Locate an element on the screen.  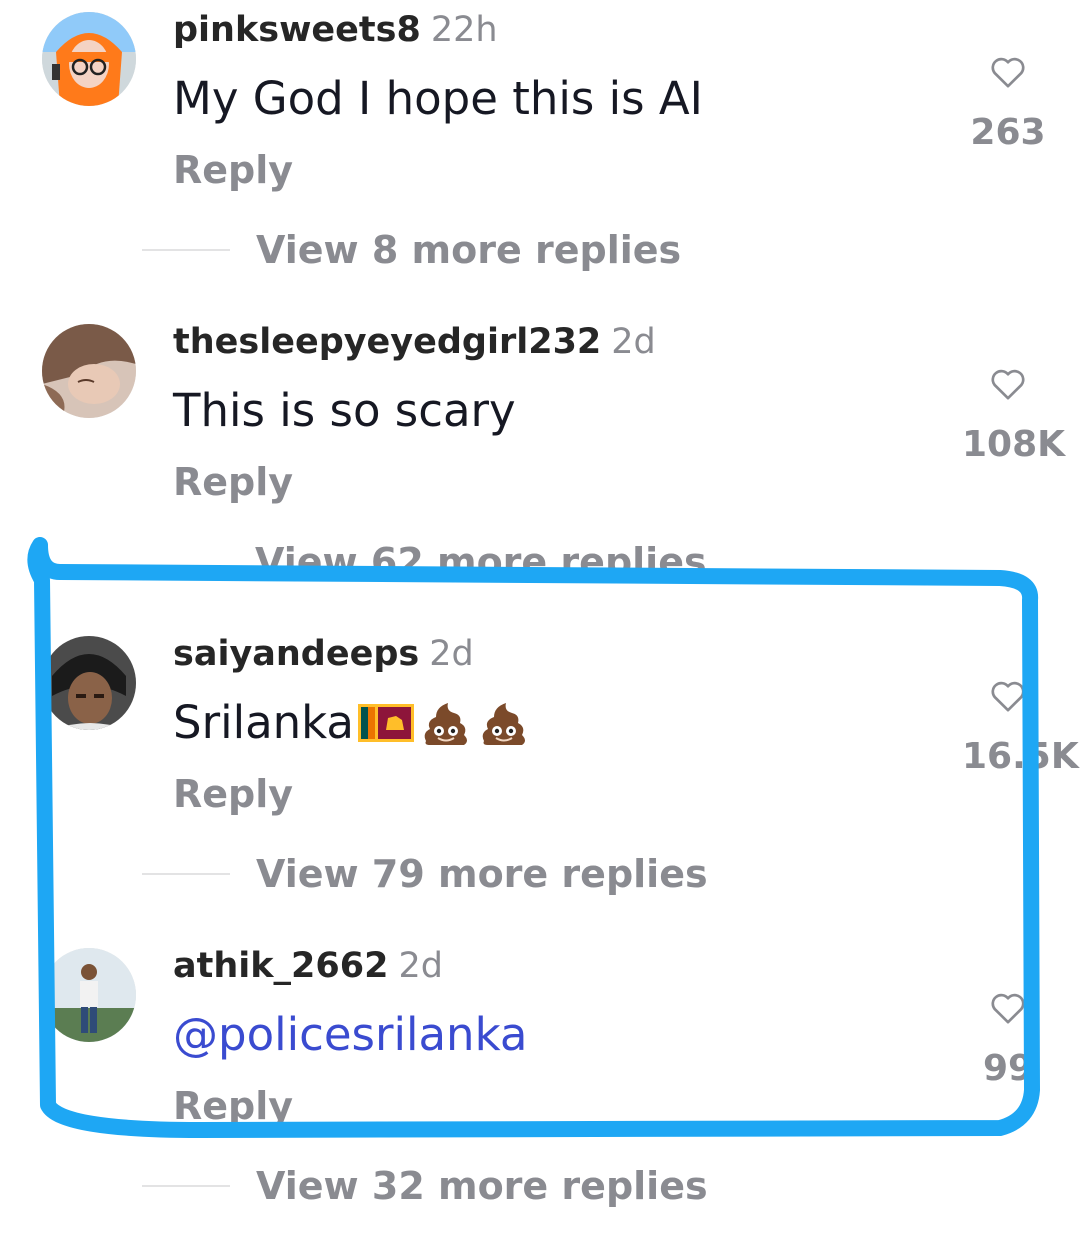
sri-lanka-flag-icon is located at coordinates (386, 722).